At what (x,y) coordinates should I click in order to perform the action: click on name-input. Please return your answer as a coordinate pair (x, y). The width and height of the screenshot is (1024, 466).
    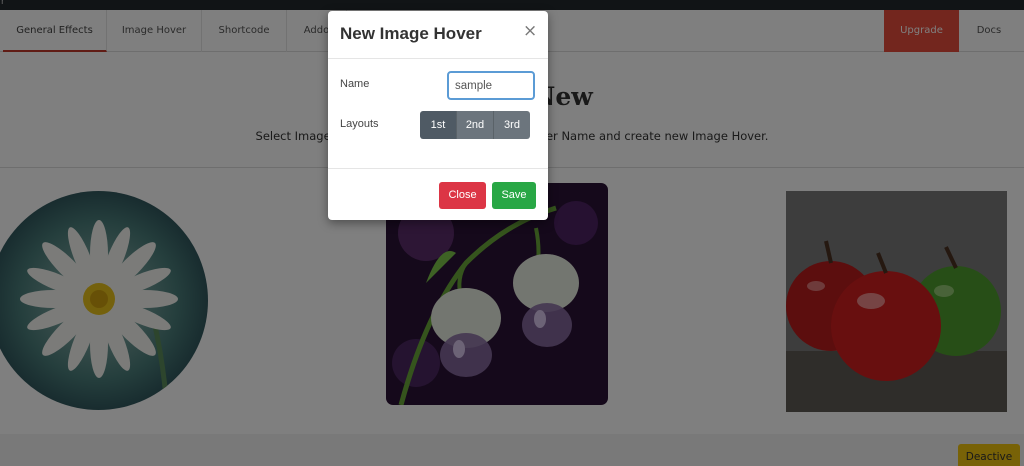
    Looking at the image, I should click on (491, 85).